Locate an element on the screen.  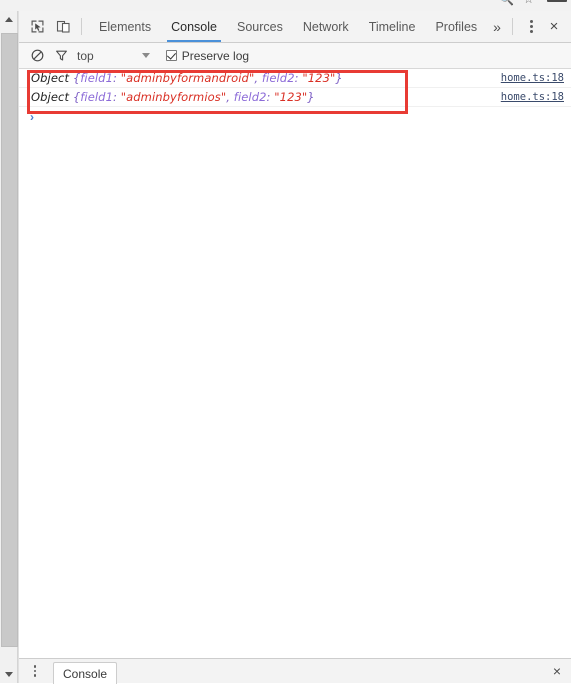
object-value-1: "adminbyformios" is located at coordinates (173, 97).